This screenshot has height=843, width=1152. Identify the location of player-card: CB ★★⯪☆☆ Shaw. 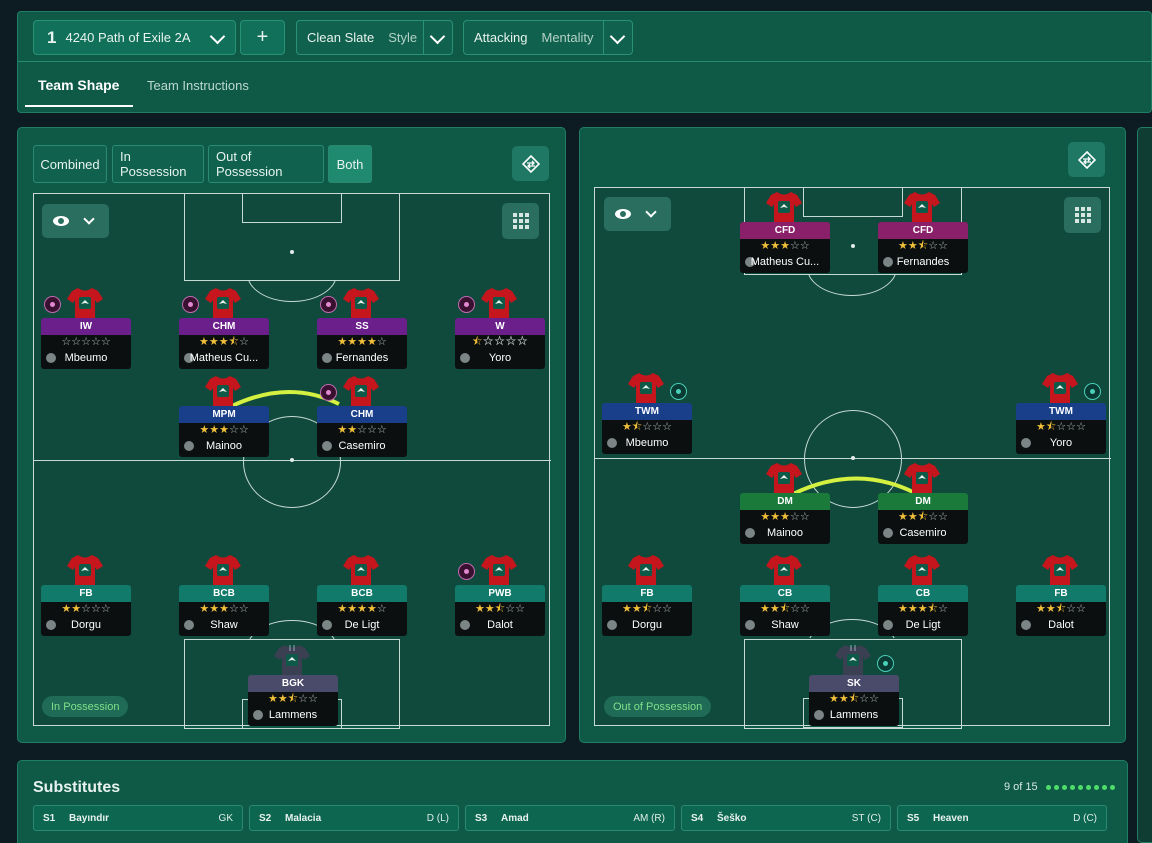
(785, 595).